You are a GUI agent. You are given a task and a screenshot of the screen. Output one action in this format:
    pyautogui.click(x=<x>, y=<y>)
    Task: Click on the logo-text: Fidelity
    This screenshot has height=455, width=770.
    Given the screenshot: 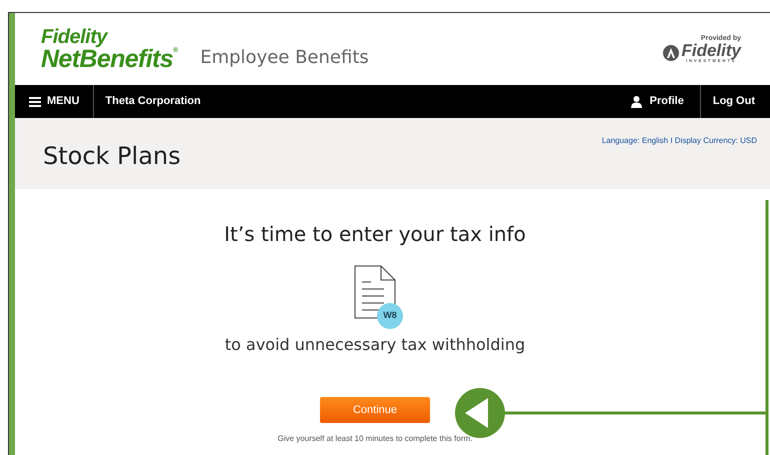 What is the action you would take?
    pyautogui.click(x=75, y=36)
    